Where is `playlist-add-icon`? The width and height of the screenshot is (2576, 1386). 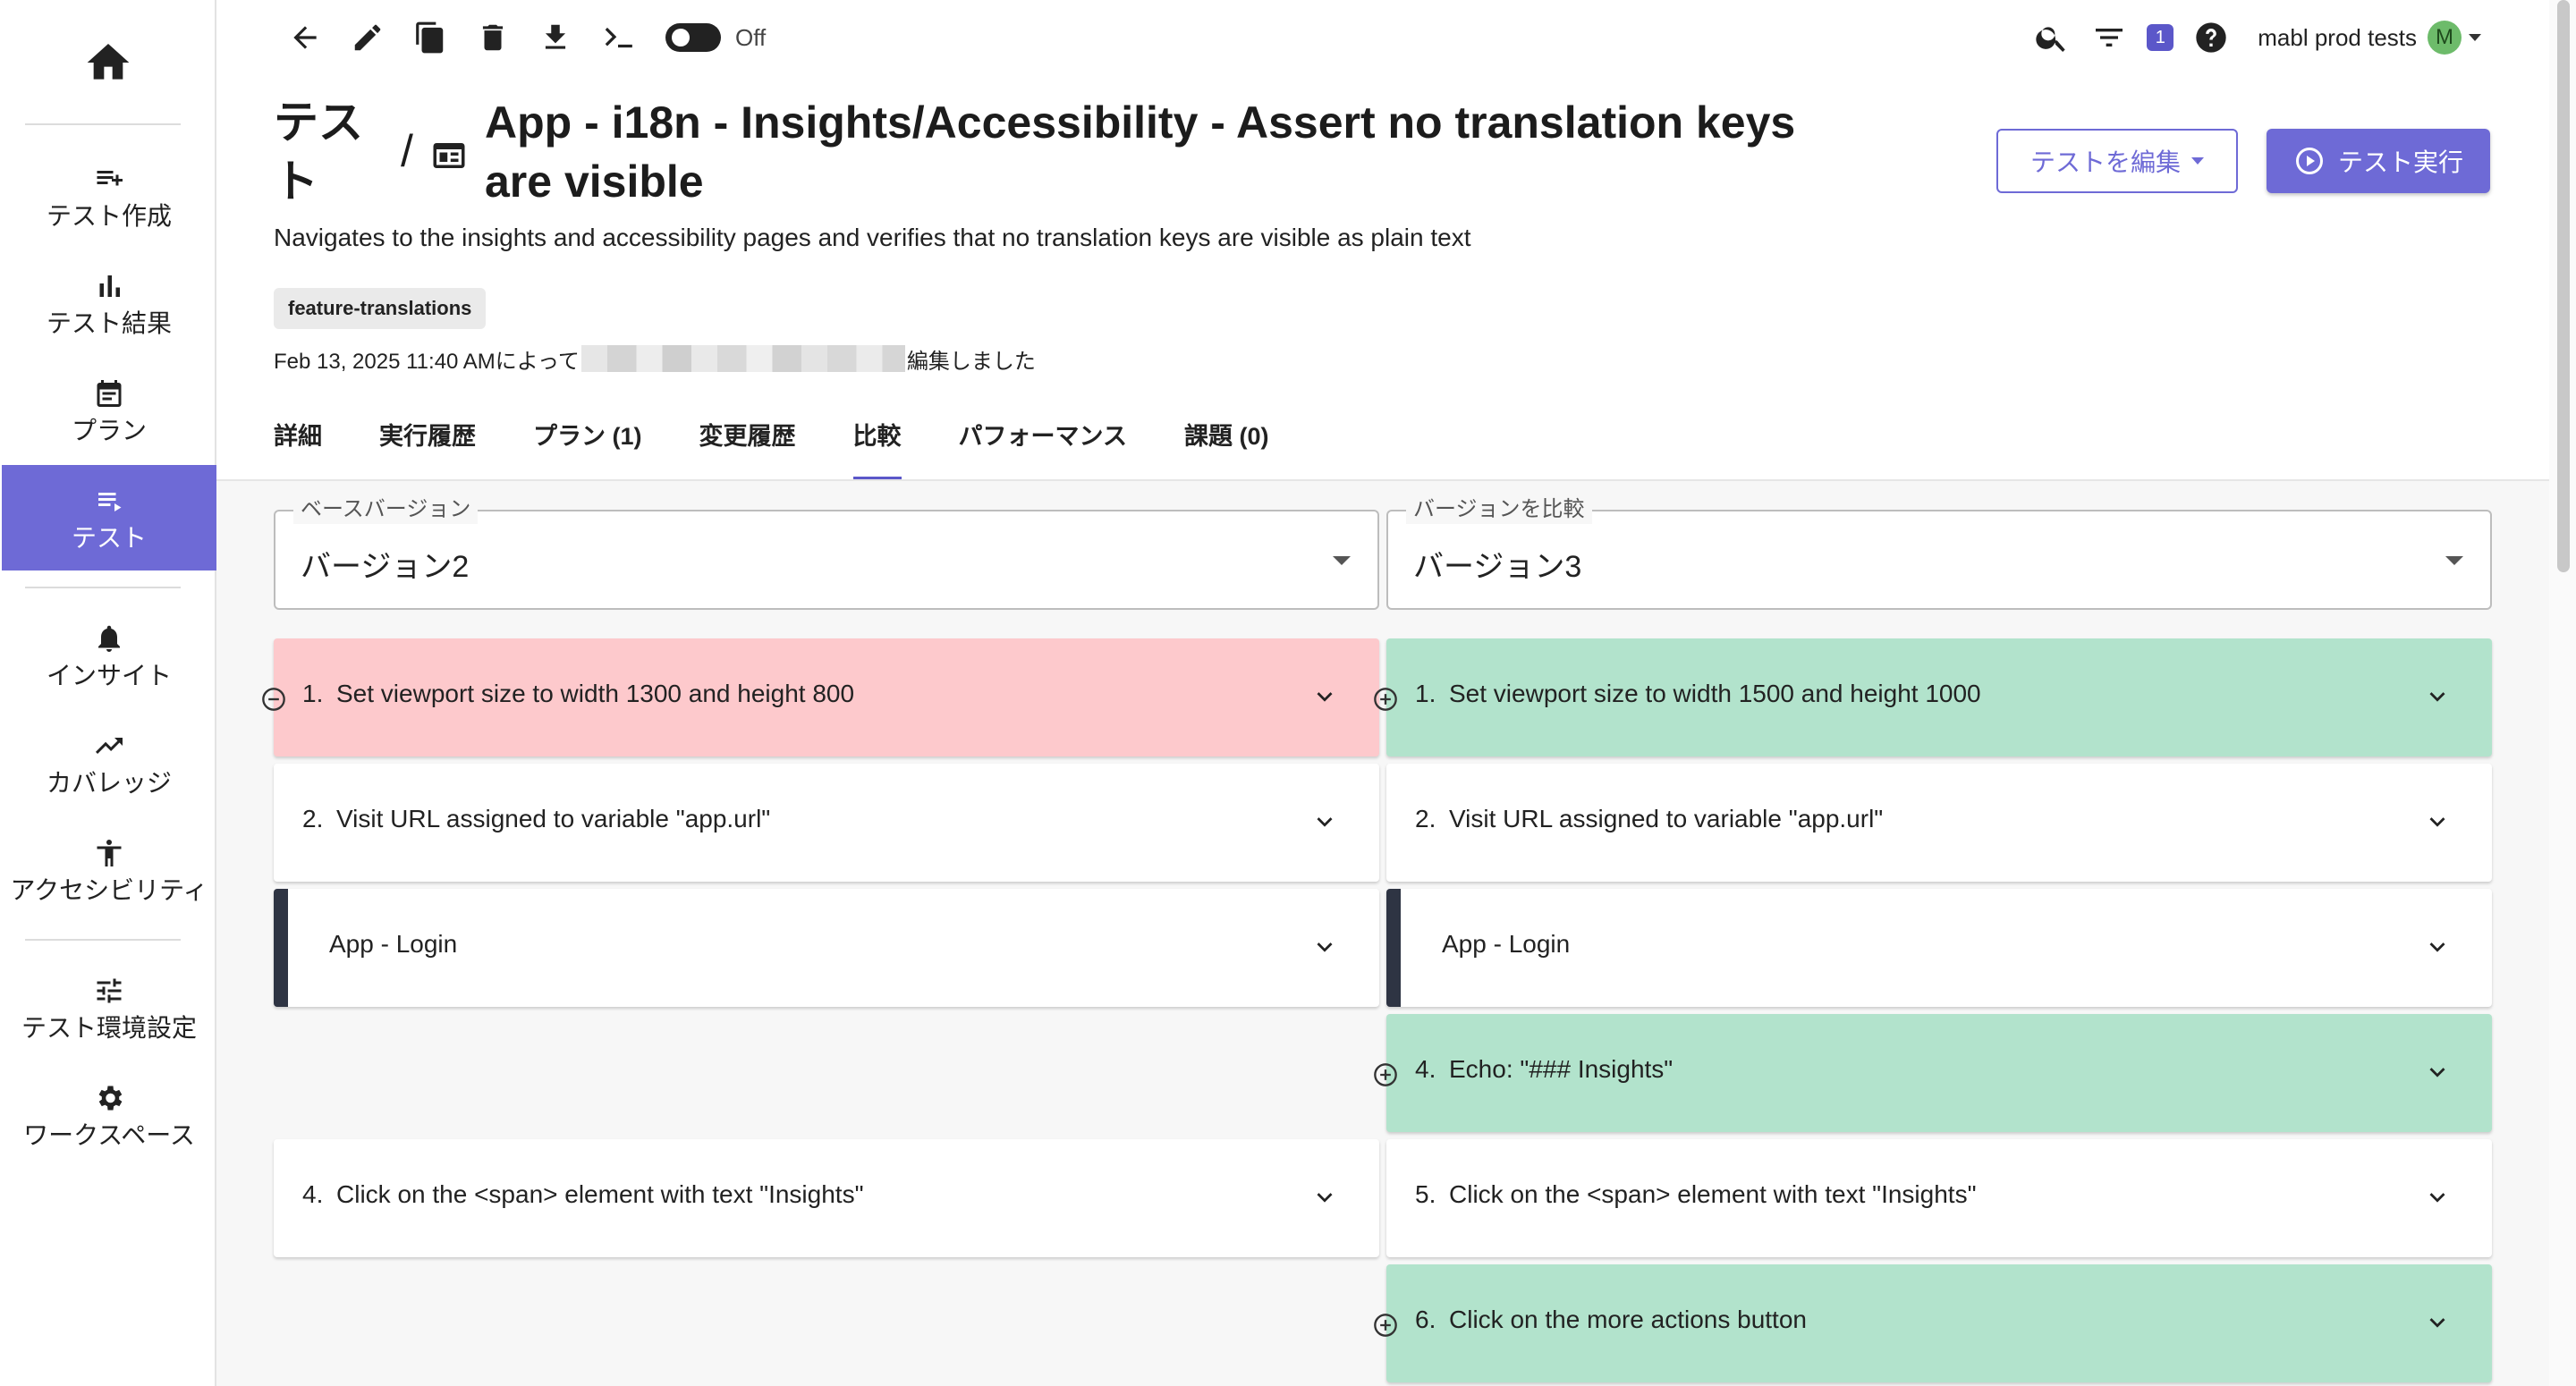 playlist-add-icon is located at coordinates (109, 179).